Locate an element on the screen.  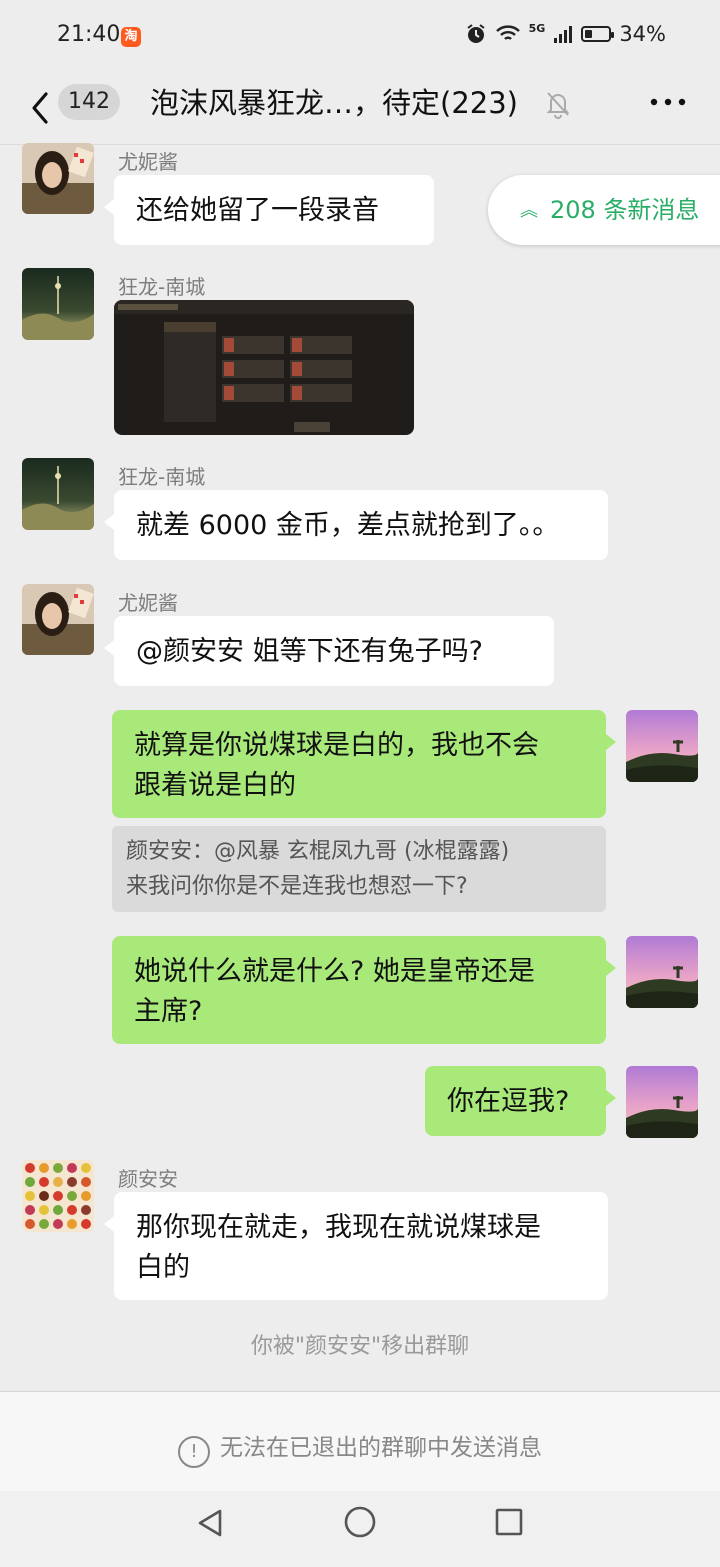
message-bubble: 还给她留了一段录音 is located at coordinates (269, 210).